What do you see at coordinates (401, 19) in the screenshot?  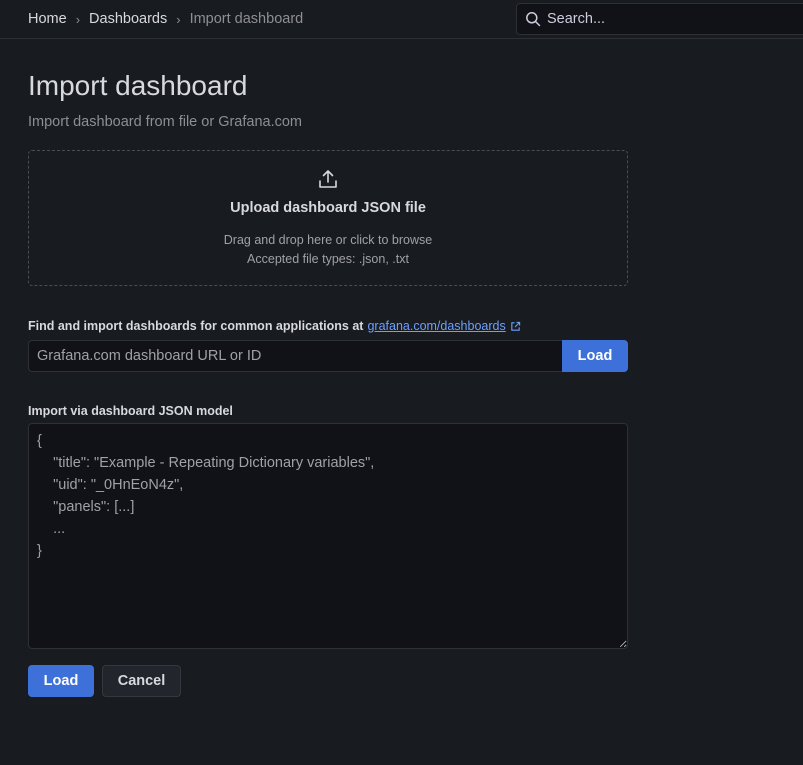 I see `top-navbar: Home › Dashboards › Import dashboard` at bounding box center [401, 19].